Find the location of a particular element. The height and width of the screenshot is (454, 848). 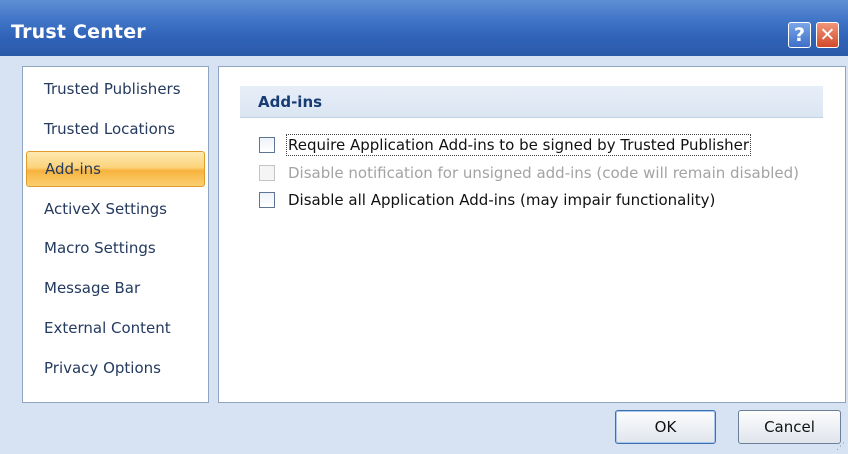

sidebar-item-label: Trusted Locations is located at coordinates (110, 129).